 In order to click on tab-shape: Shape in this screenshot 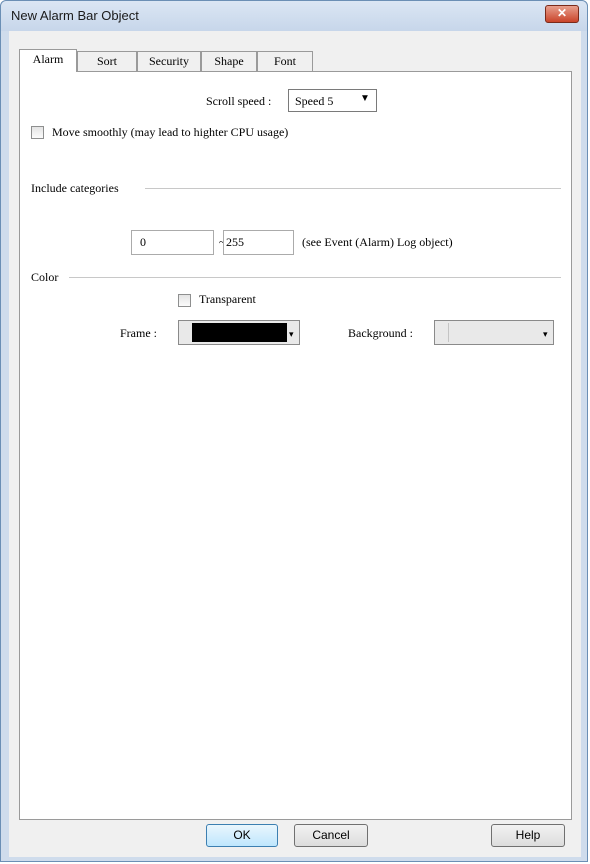, I will do `click(229, 61)`.